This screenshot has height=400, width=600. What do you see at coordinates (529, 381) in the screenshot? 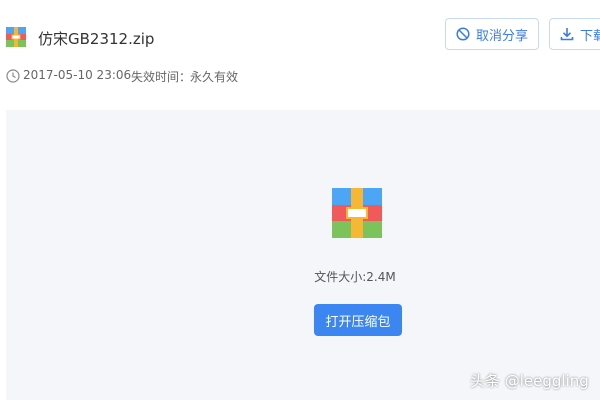
I see `watermark: 头条 @leeggling` at bounding box center [529, 381].